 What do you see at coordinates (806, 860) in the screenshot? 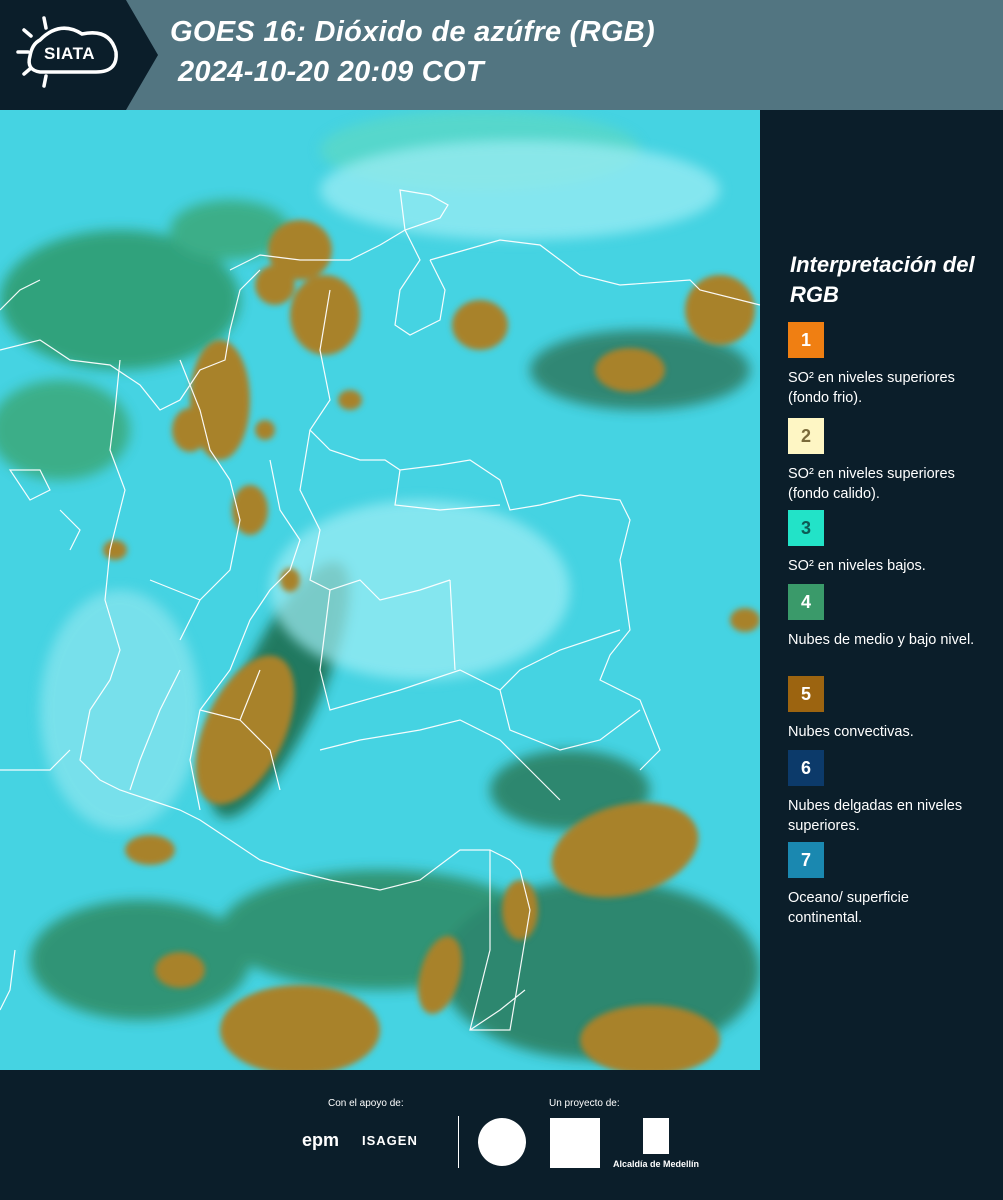
I see `legend-swatch-7: 7` at bounding box center [806, 860].